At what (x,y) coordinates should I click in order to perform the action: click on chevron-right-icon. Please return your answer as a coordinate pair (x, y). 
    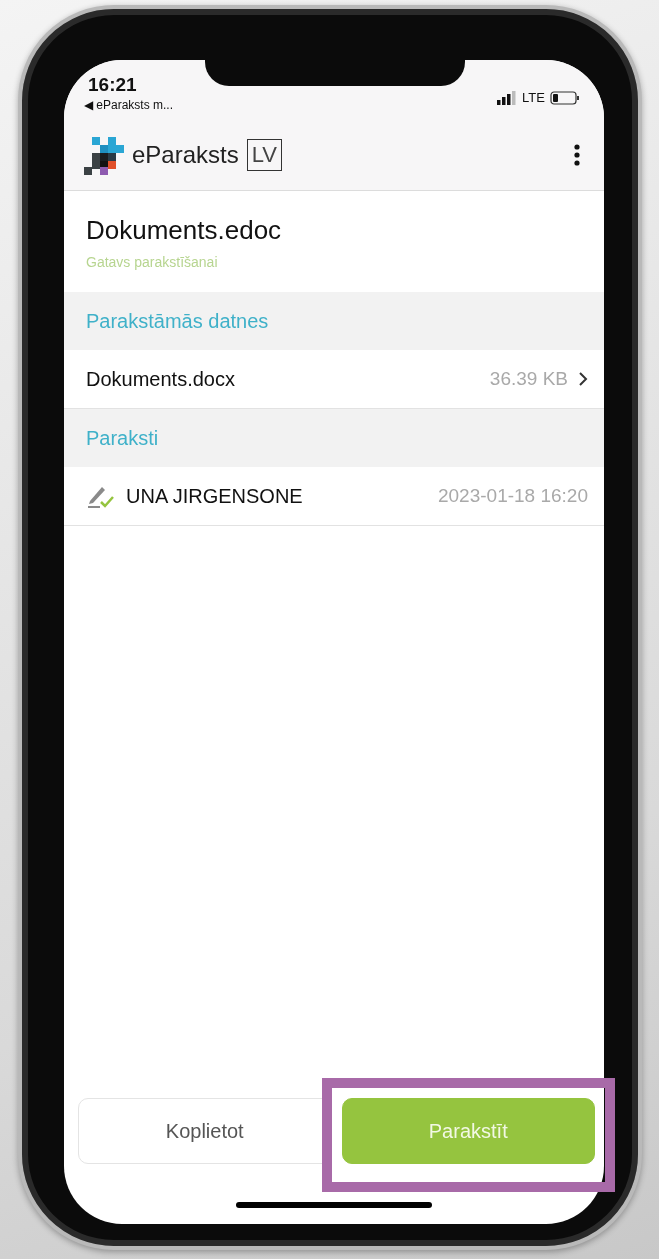
    Looking at the image, I should click on (583, 379).